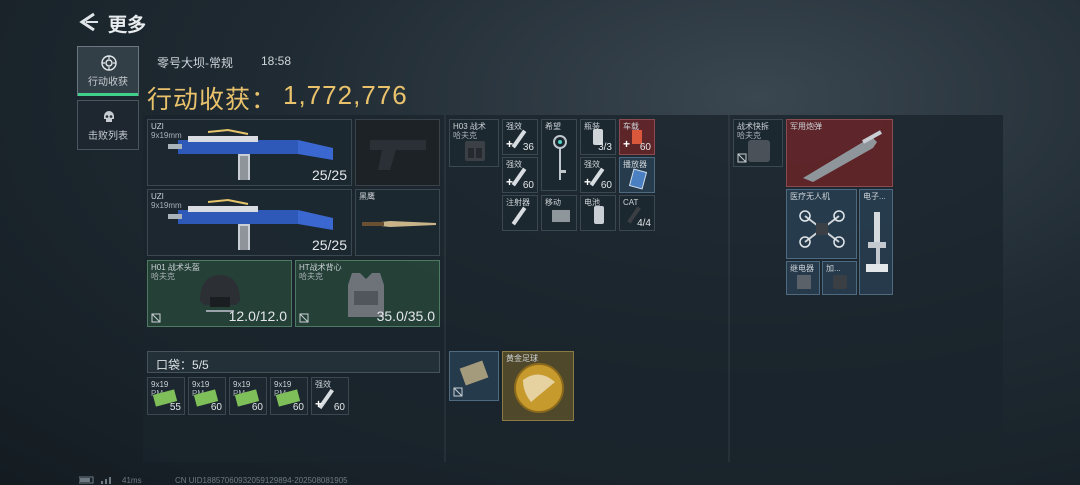  I want to click on tab-kill-list: 击败列表, so click(108, 125).